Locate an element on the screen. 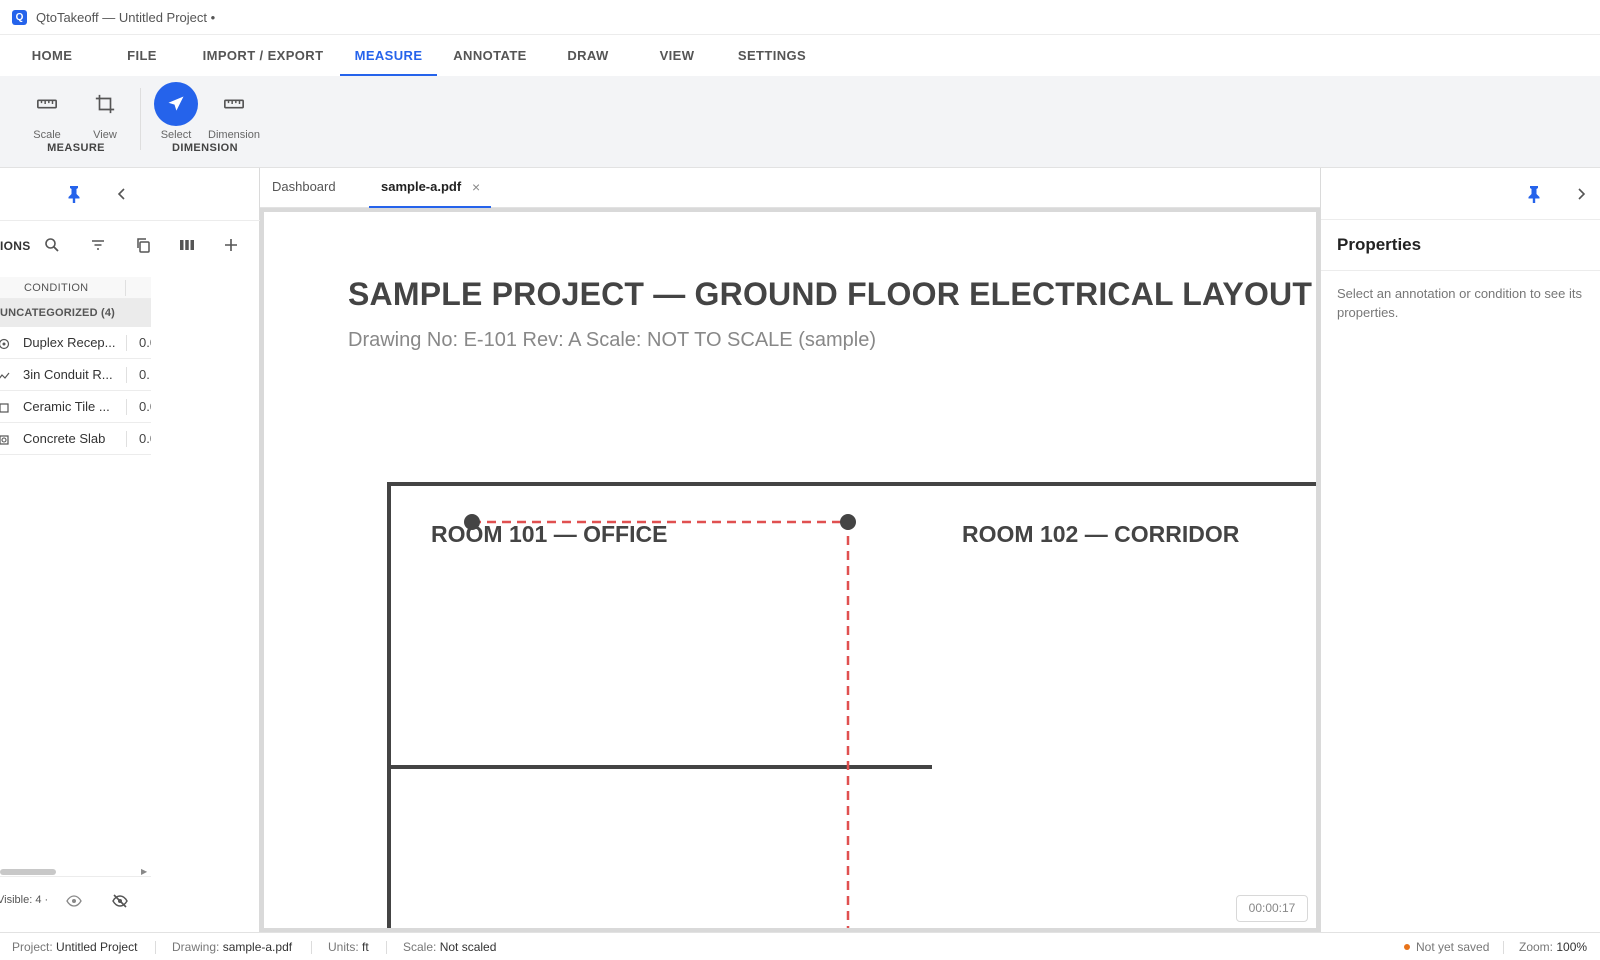  condition-row: Ceramic Tile ... 0.0 is located at coordinates (75, 407).